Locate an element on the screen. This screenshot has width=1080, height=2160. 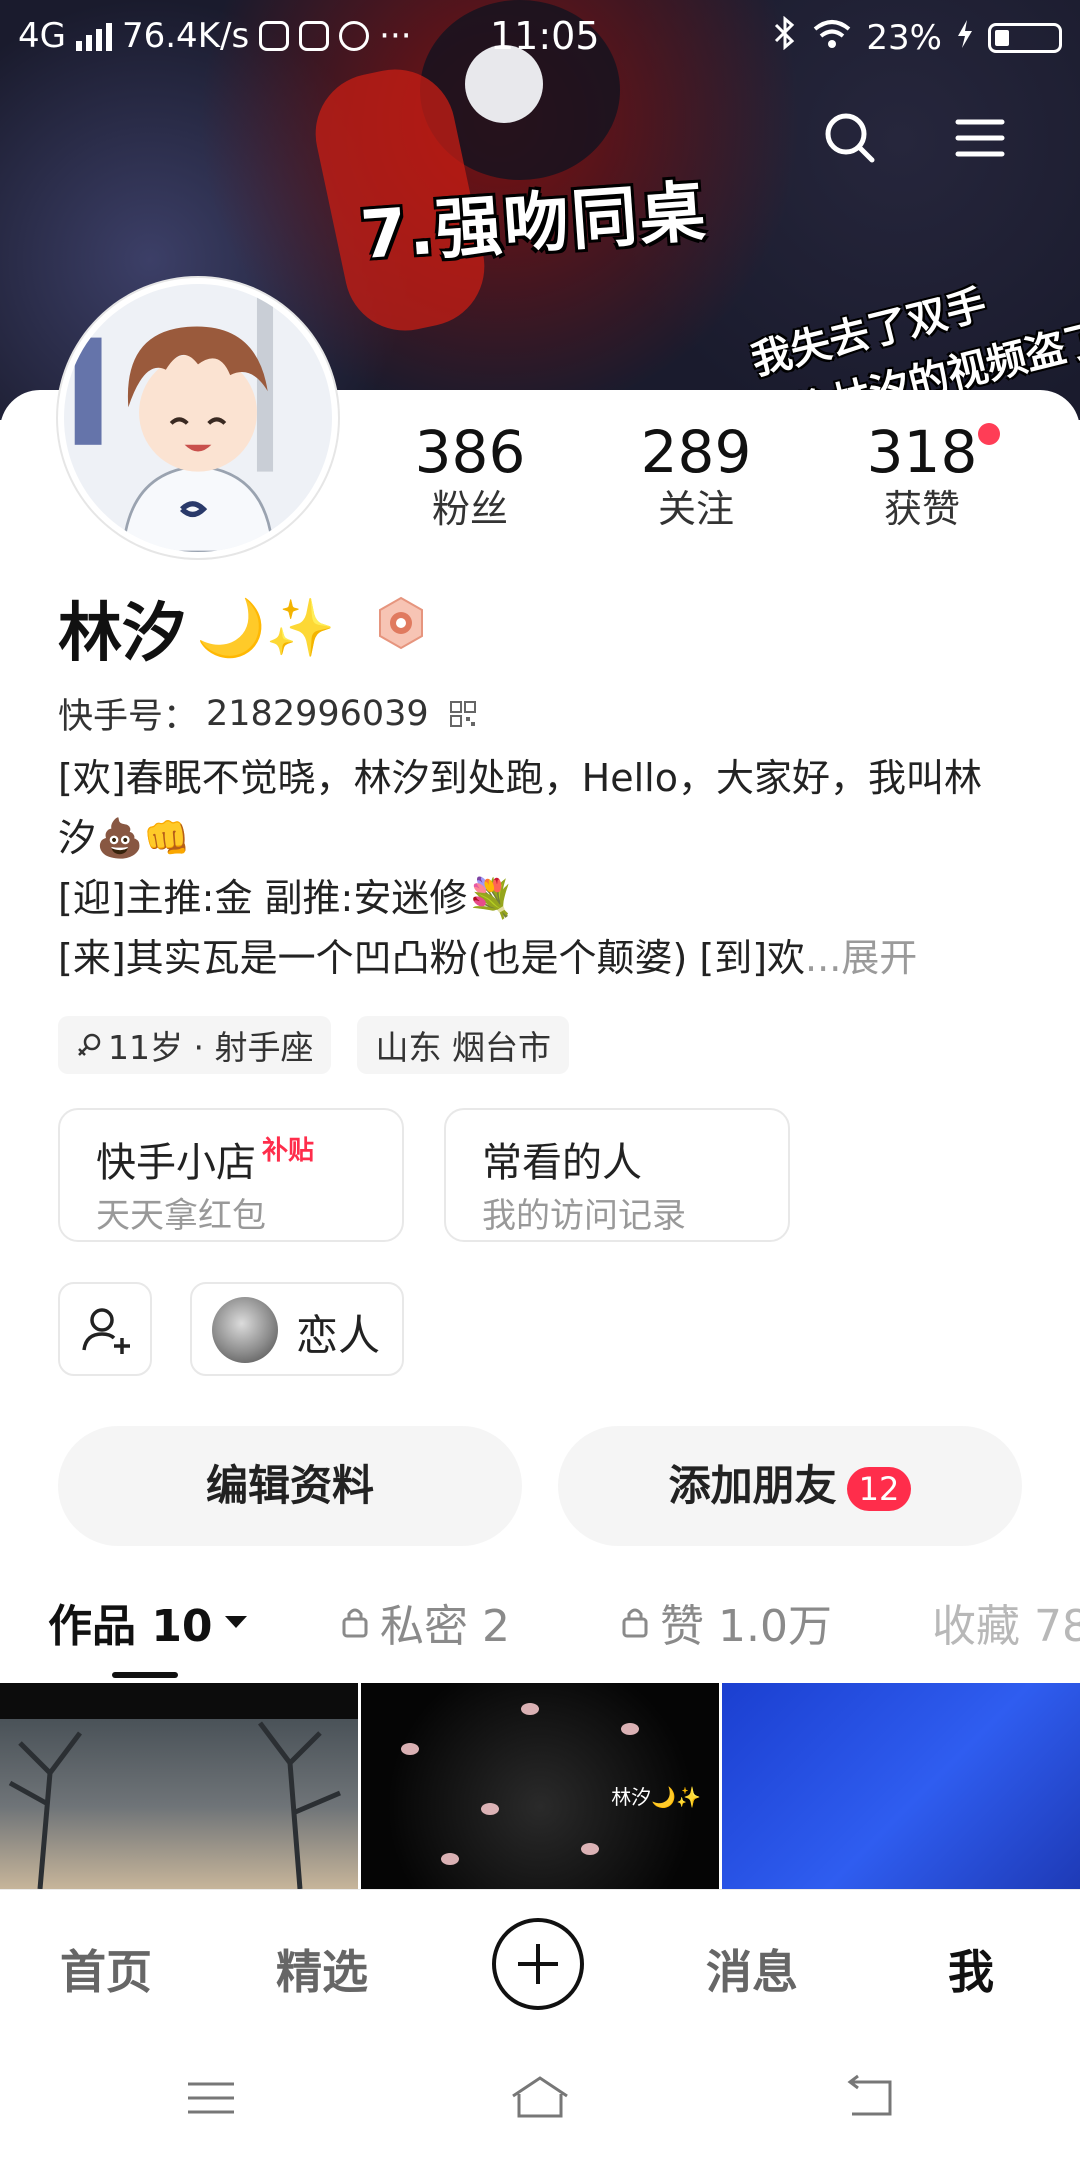
bio-line: [迎]主推:金 副推:安迷修💐 is located at coordinates (286, 898).